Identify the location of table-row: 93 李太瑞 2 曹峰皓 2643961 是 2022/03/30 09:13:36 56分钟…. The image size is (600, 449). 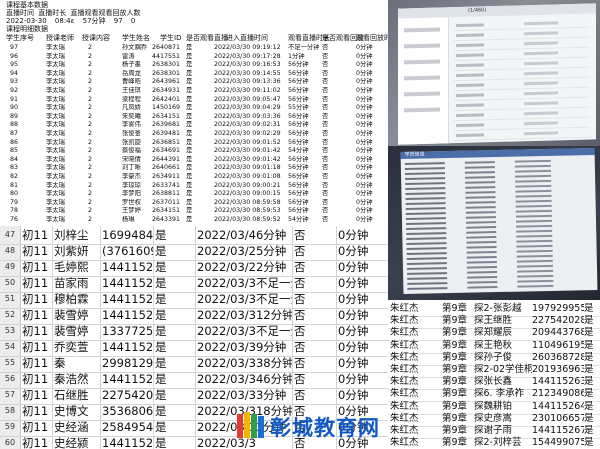
(194, 81).